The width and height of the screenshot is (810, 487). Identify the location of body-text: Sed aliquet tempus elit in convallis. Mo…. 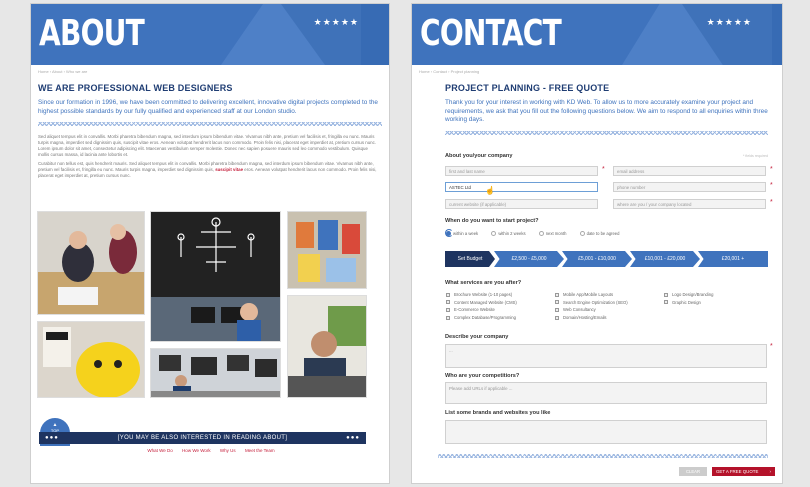
(208, 156).